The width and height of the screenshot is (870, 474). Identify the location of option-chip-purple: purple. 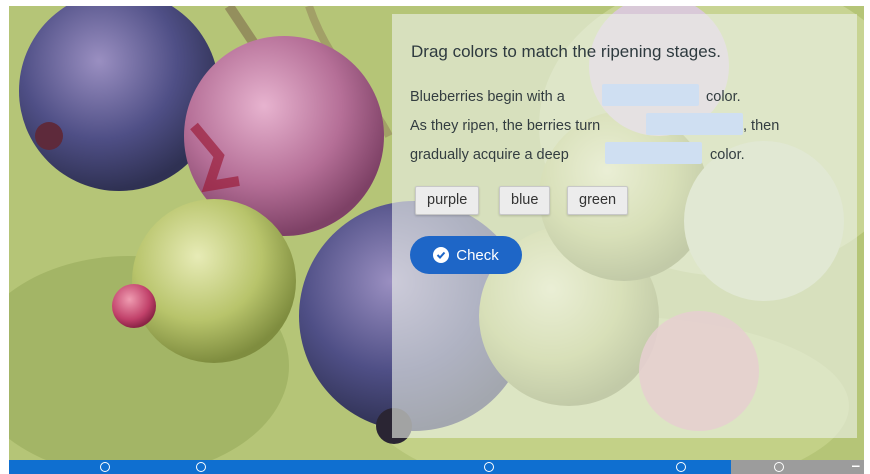
(447, 200).